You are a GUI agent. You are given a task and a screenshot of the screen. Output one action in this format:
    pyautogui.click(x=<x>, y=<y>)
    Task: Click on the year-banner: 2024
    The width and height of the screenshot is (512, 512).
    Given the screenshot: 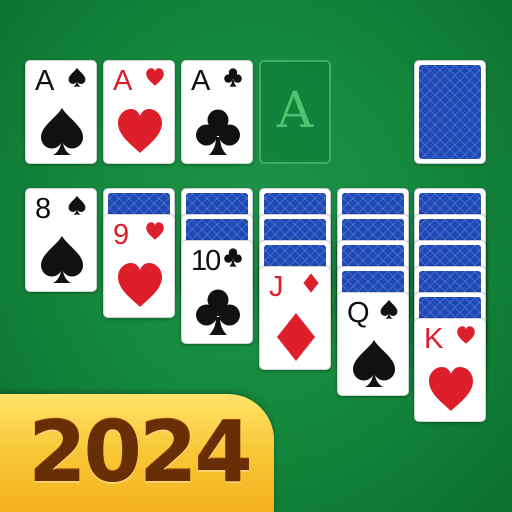 What is the action you would take?
    pyautogui.click(x=137, y=453)
    